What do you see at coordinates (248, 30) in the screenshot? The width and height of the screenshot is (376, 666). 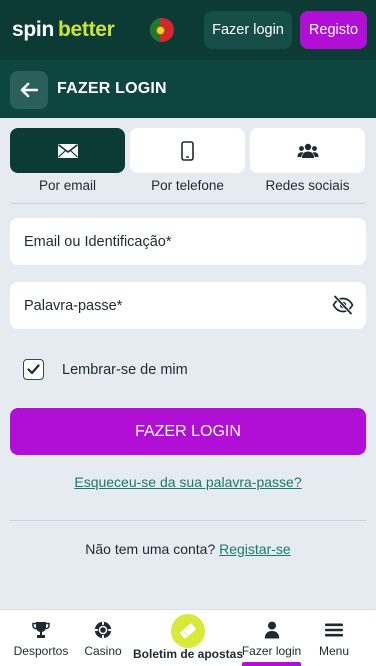 I see `header-login-button: Fazer login` at bounding box center [248, 30].